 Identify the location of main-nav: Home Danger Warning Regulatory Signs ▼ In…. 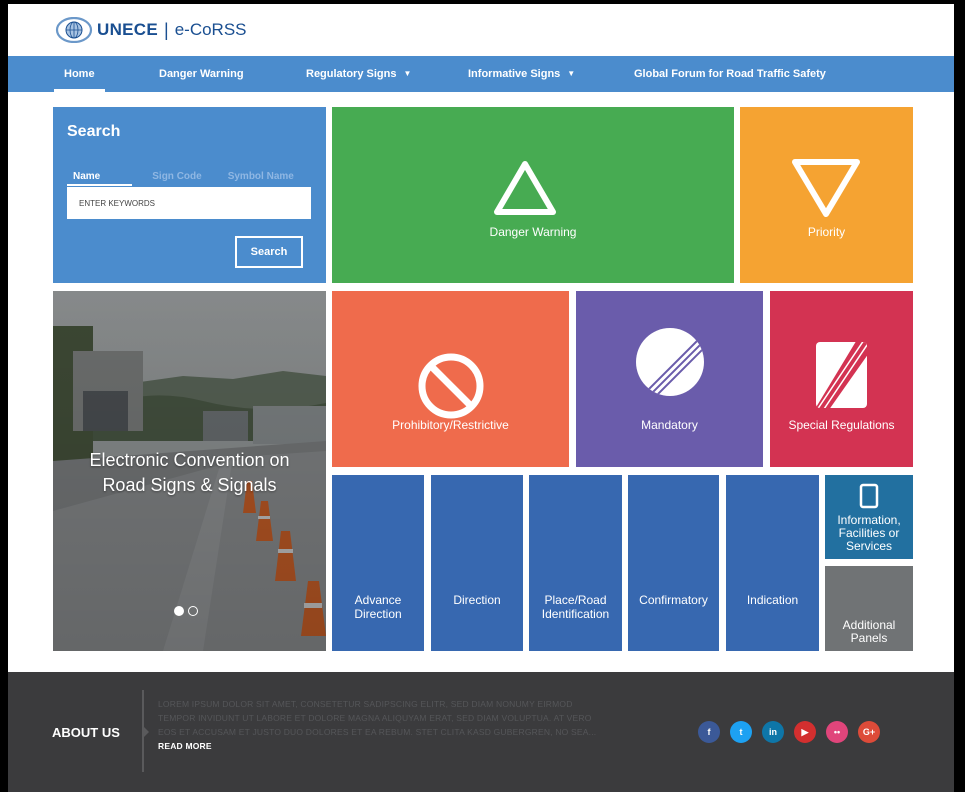
(481, 74).